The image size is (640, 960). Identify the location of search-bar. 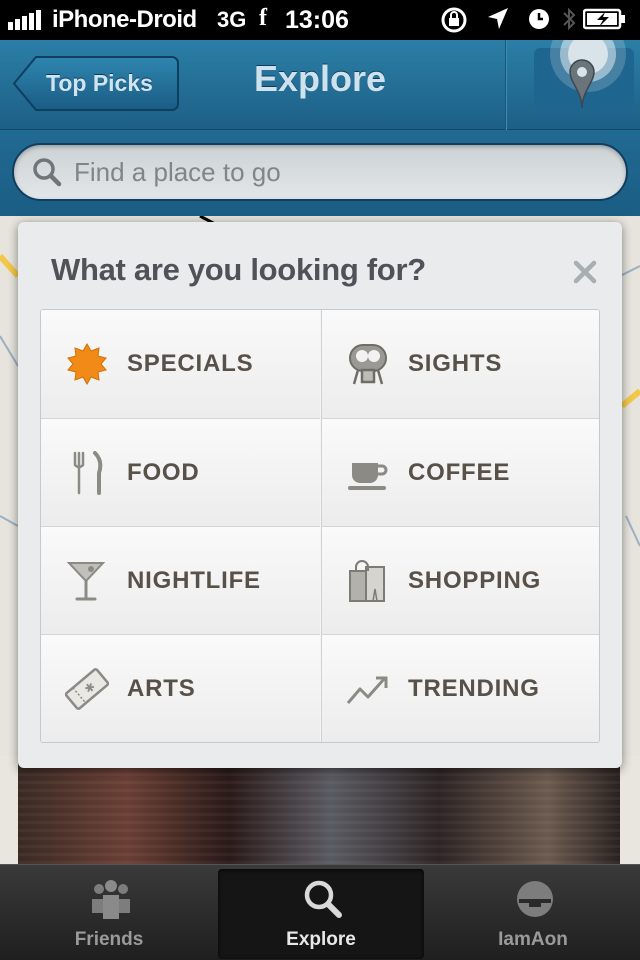
(320, 173).